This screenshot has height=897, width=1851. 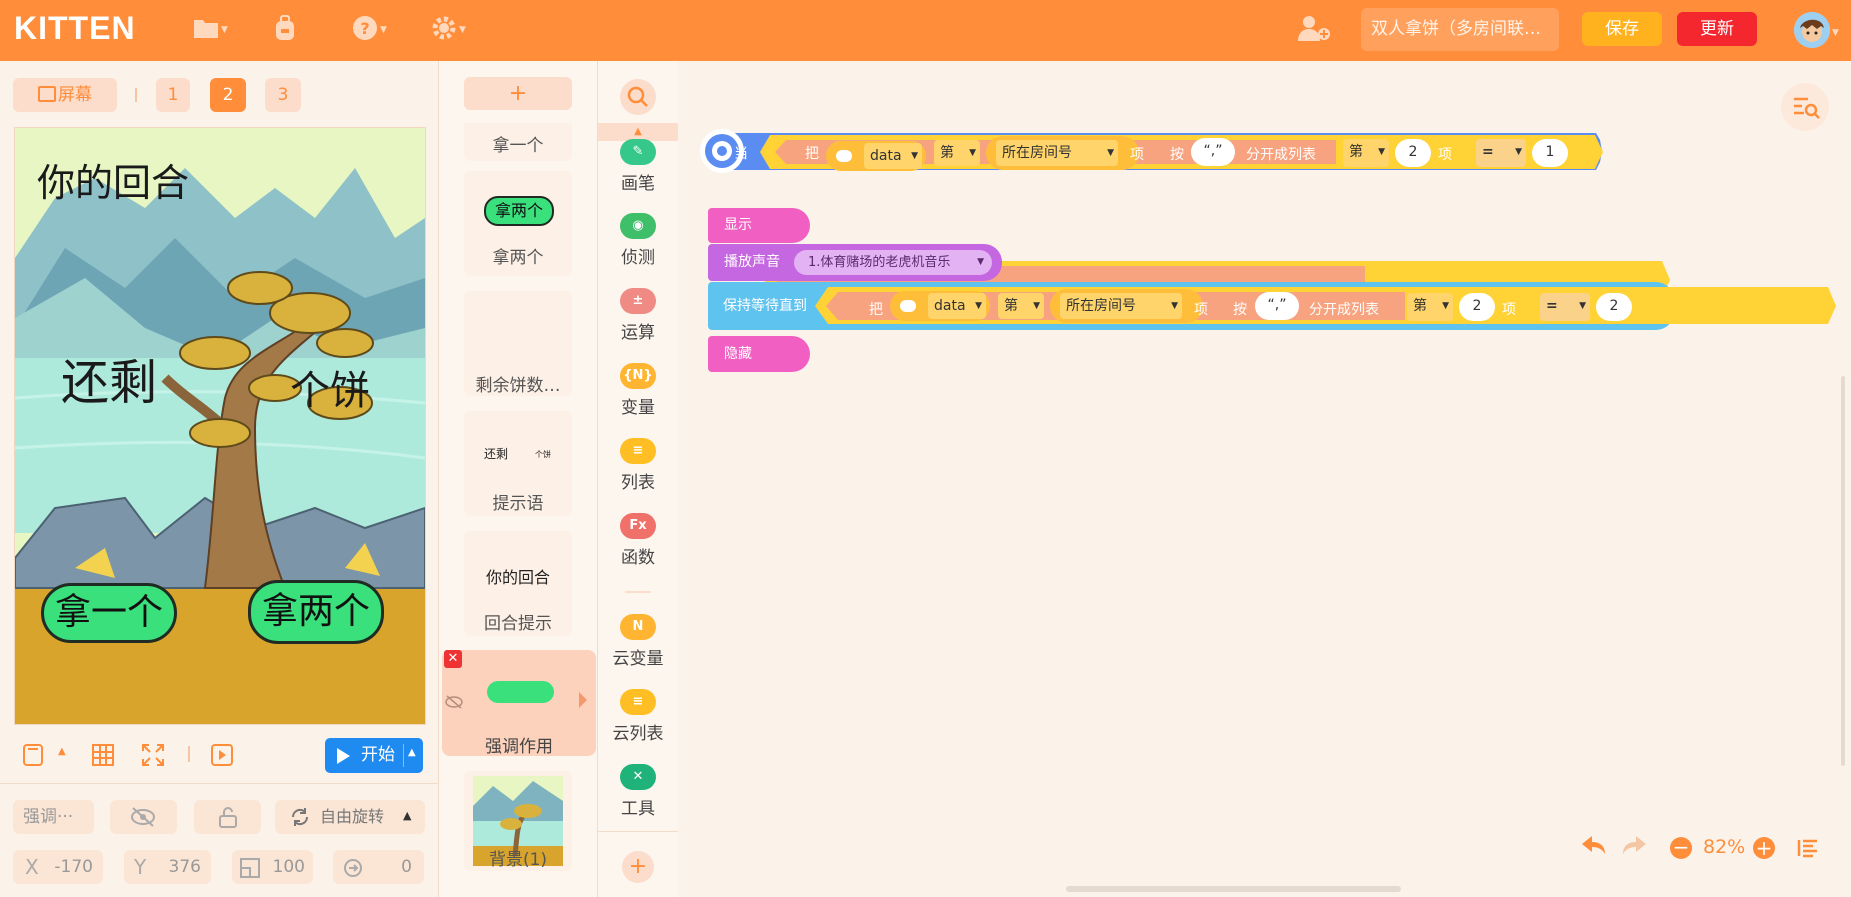 What do you see at coordinates (1812, 30) in the screenshot?
I see `avatar` at bounding box center [1812, 30].